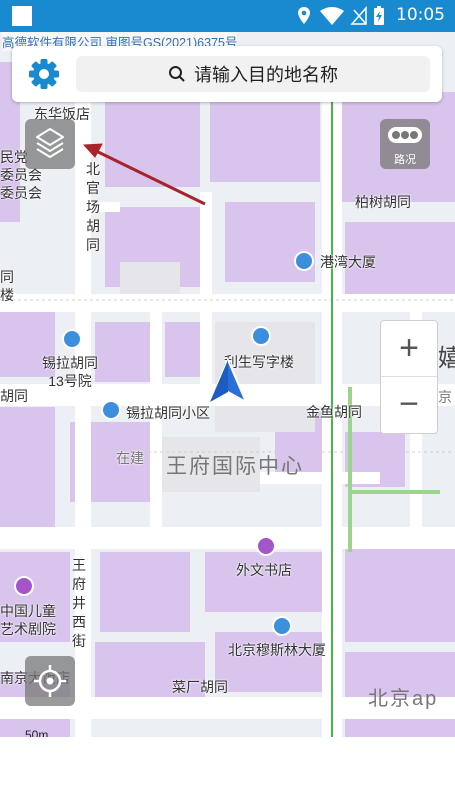 The image size is (455, 808). What do you see at coordinates (277, 650) in the screenshot?
I see `map-label: 北京穆斯林大厦` at bounding box center [277, 650].